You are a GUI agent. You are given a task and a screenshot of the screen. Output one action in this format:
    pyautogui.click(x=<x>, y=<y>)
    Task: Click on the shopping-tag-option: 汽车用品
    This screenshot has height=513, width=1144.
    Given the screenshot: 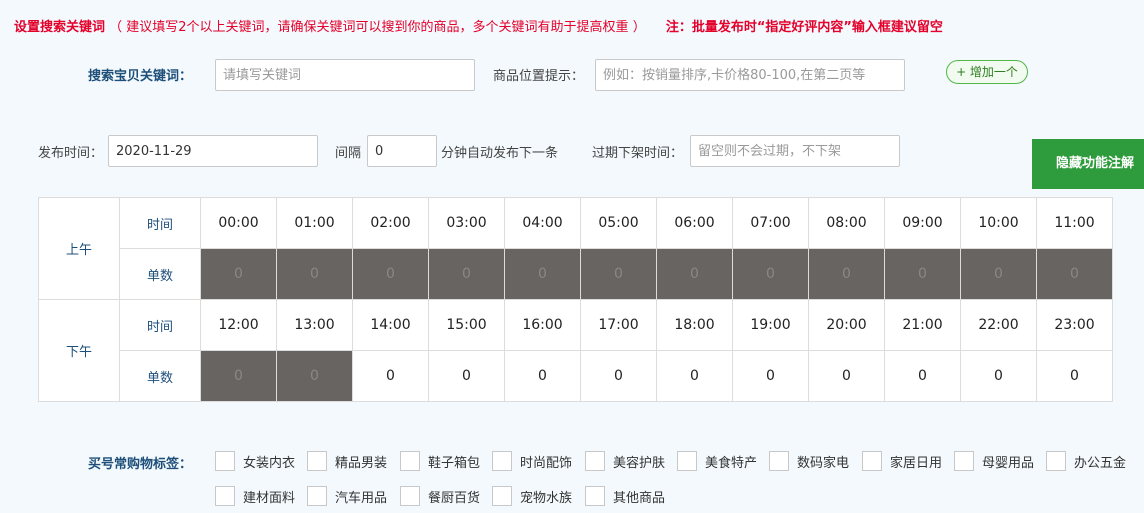 What is the action you would take?
    pyautogui.click(x=347, y=496)
    